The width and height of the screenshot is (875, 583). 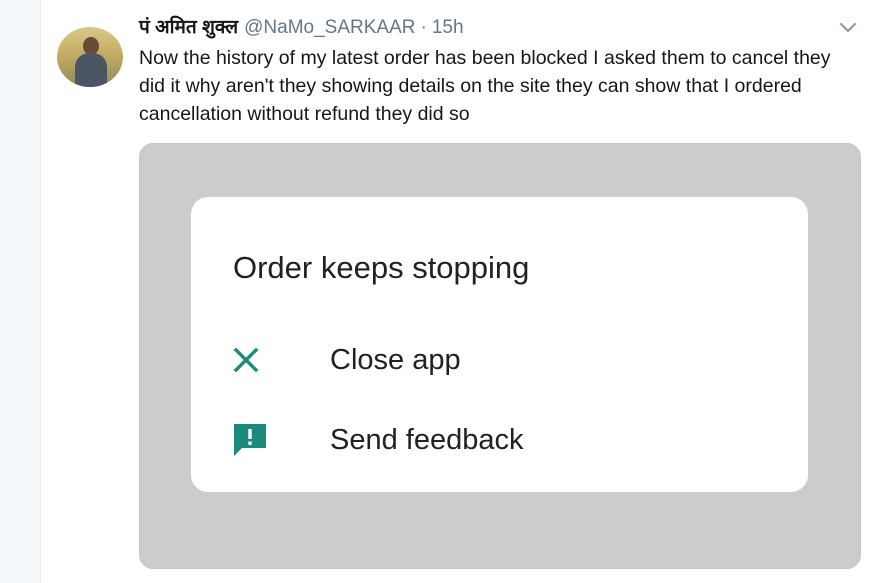 I want to click on close-icon, so click(x=253, y=360).